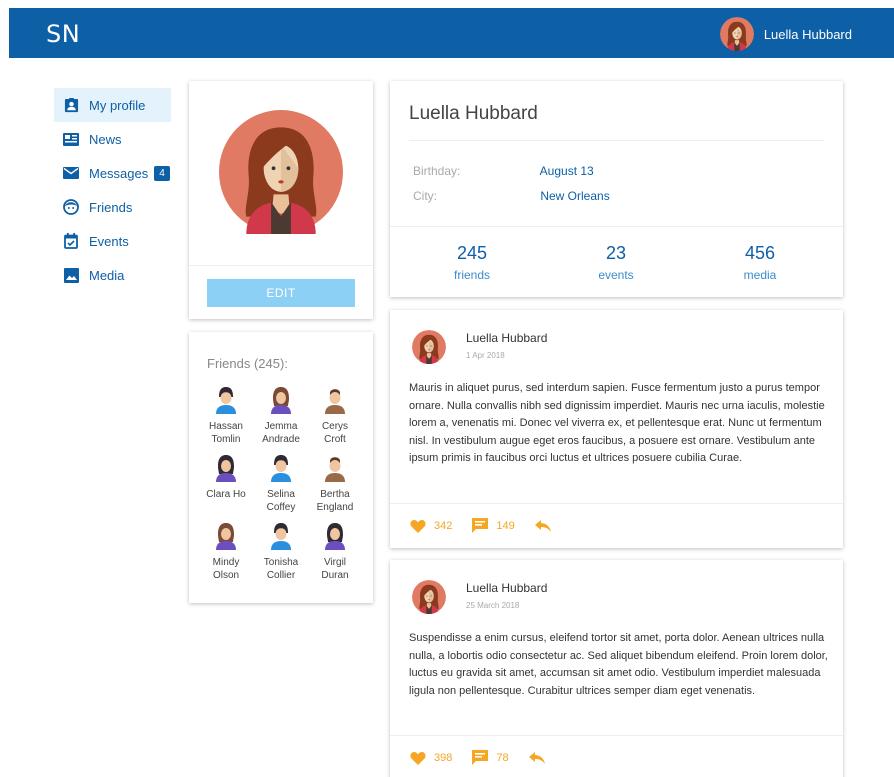 The width and height of the screenshot is (894, 777). I want to click on birthday-label: Birthday:, so click(437, 171).